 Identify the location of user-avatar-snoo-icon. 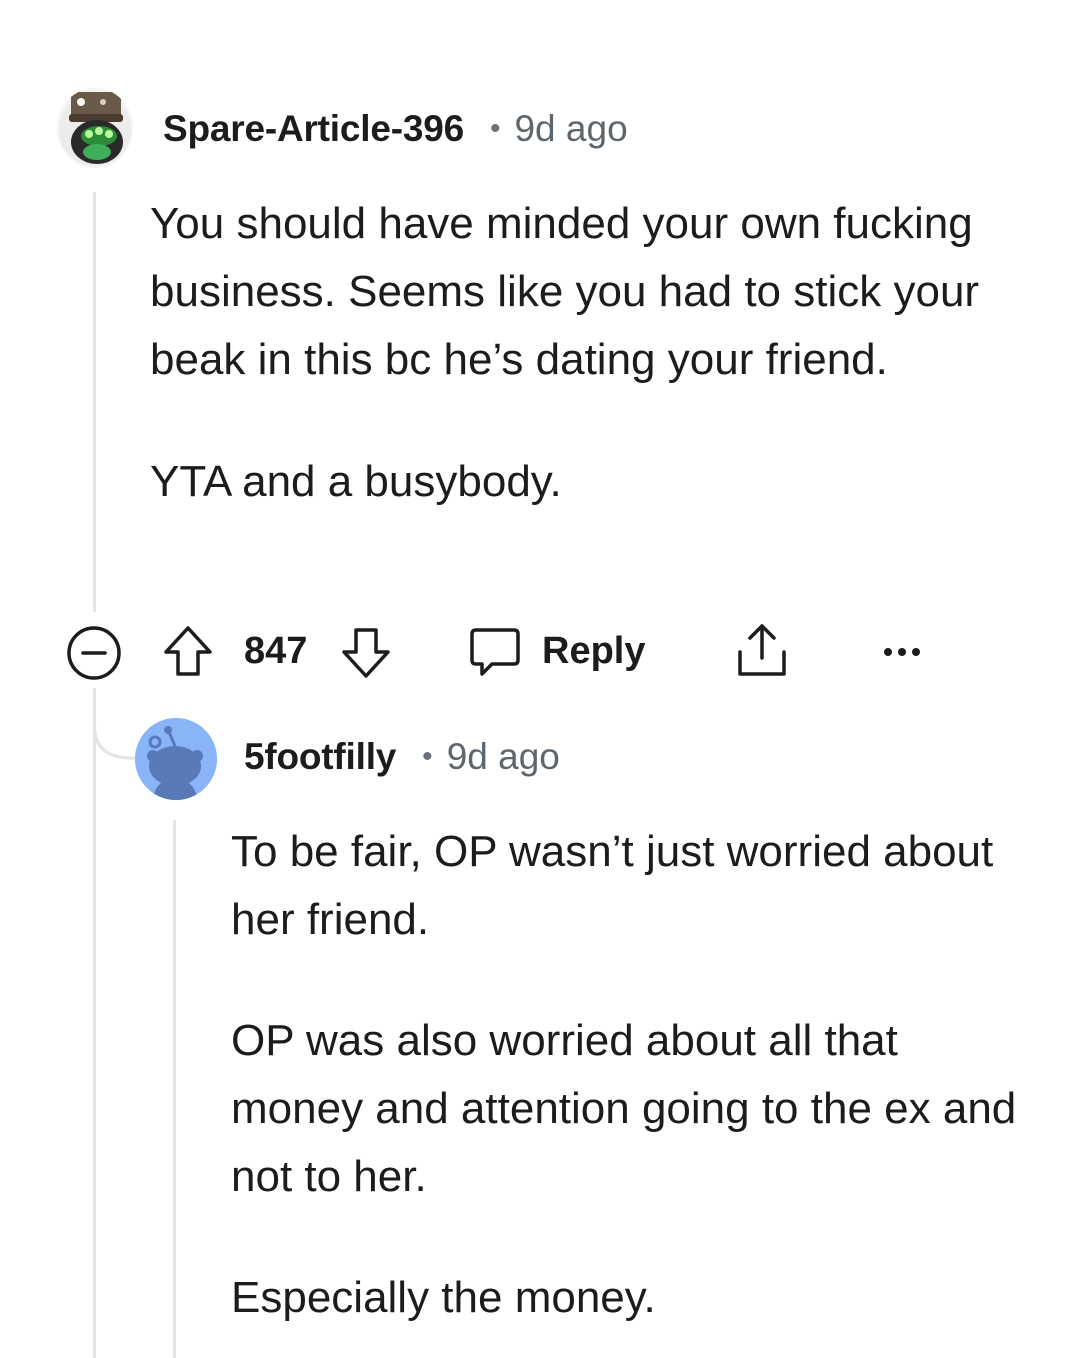
(95, 129).